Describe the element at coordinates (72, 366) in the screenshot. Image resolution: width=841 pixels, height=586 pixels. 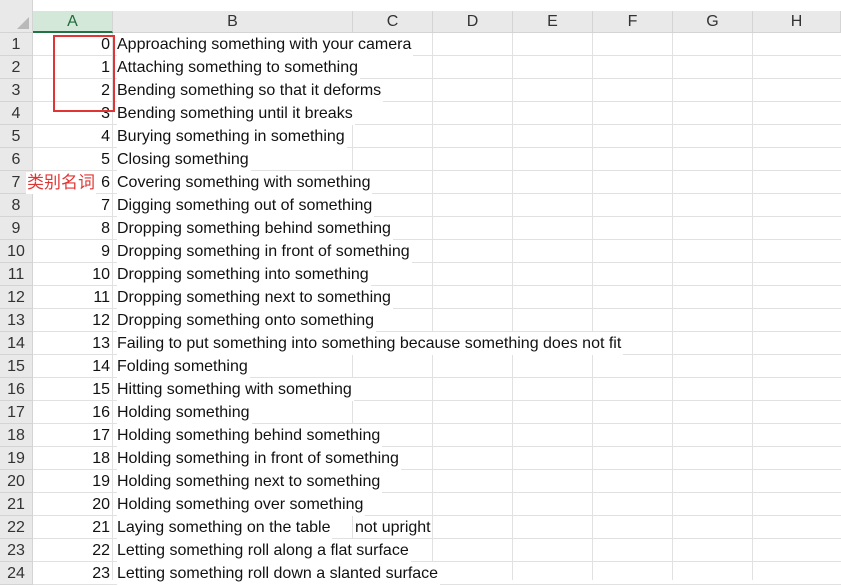
I see `cell-a15: 14` at that location.